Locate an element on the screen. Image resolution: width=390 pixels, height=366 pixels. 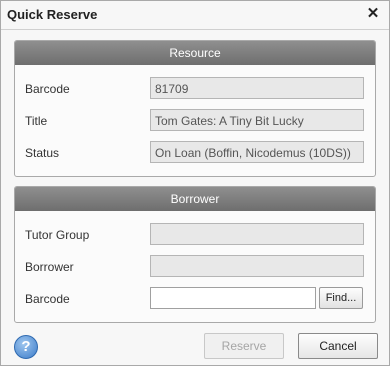
window-title: Quick Reserve is located at coordinates (52, 14).